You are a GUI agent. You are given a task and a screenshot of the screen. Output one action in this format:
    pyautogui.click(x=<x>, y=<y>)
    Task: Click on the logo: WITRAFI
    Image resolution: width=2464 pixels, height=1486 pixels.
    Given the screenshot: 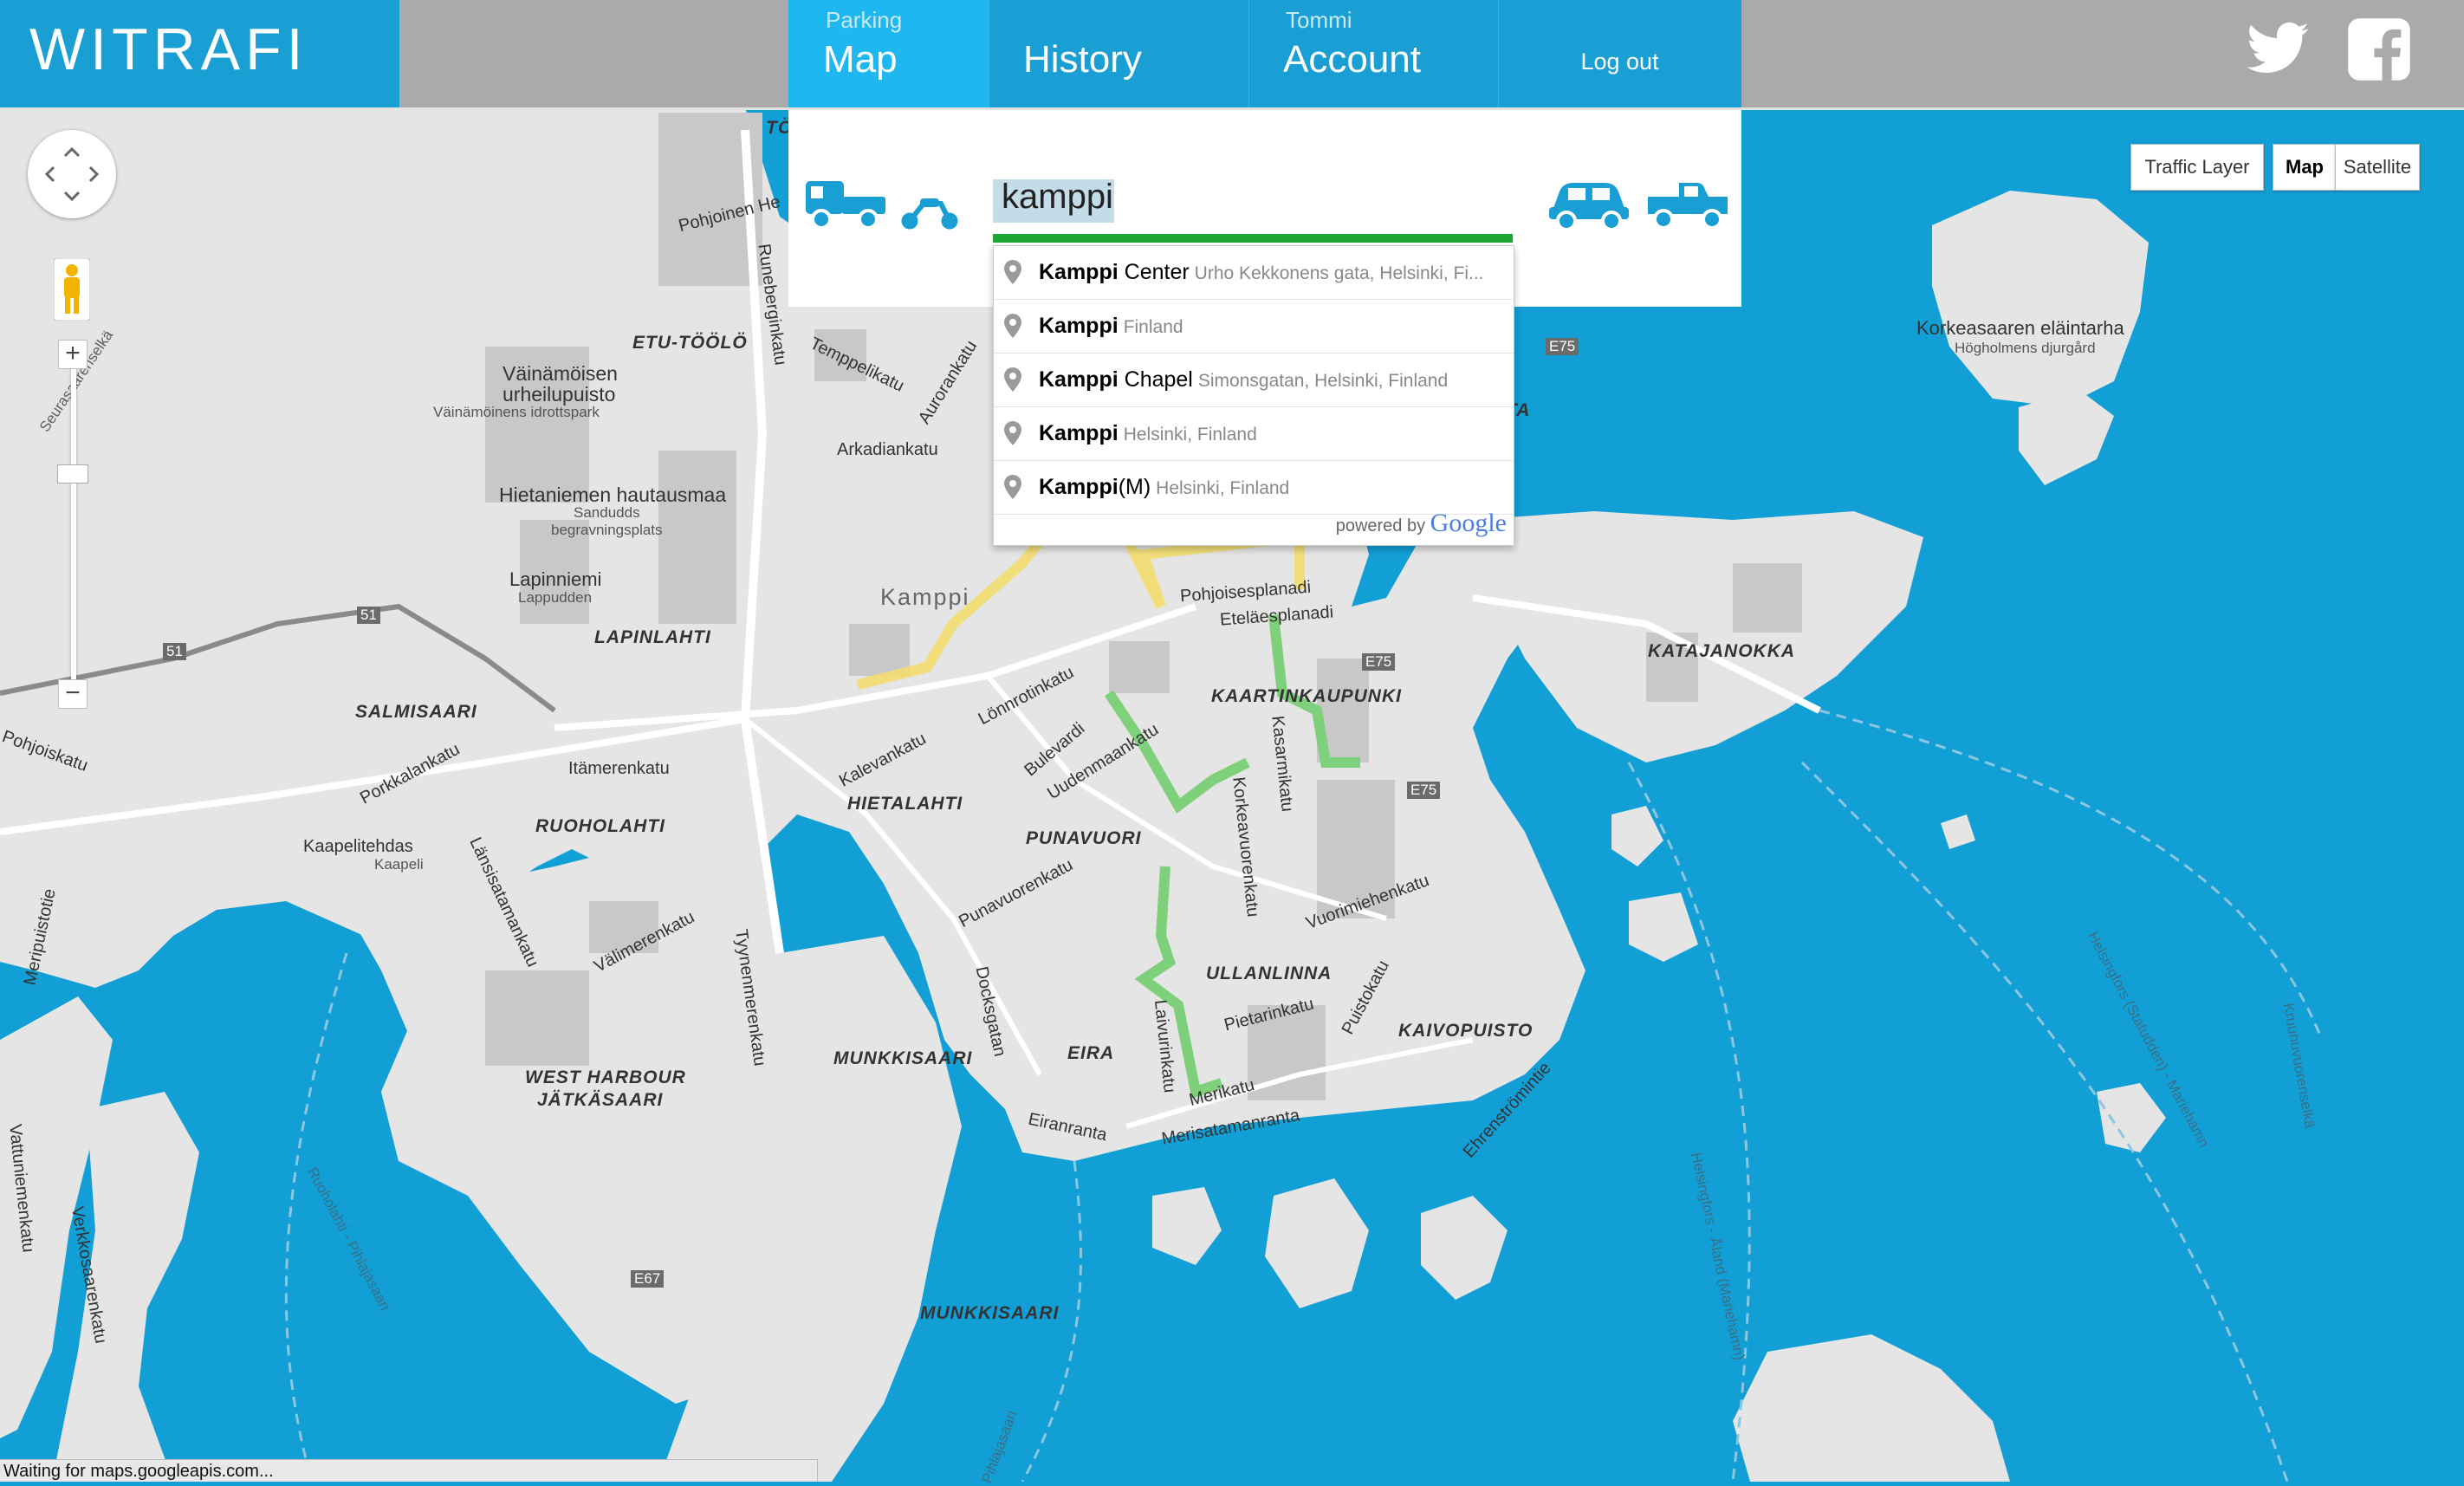 What is the action you would take?
    pyautogui.click(x=200, y=54)
    